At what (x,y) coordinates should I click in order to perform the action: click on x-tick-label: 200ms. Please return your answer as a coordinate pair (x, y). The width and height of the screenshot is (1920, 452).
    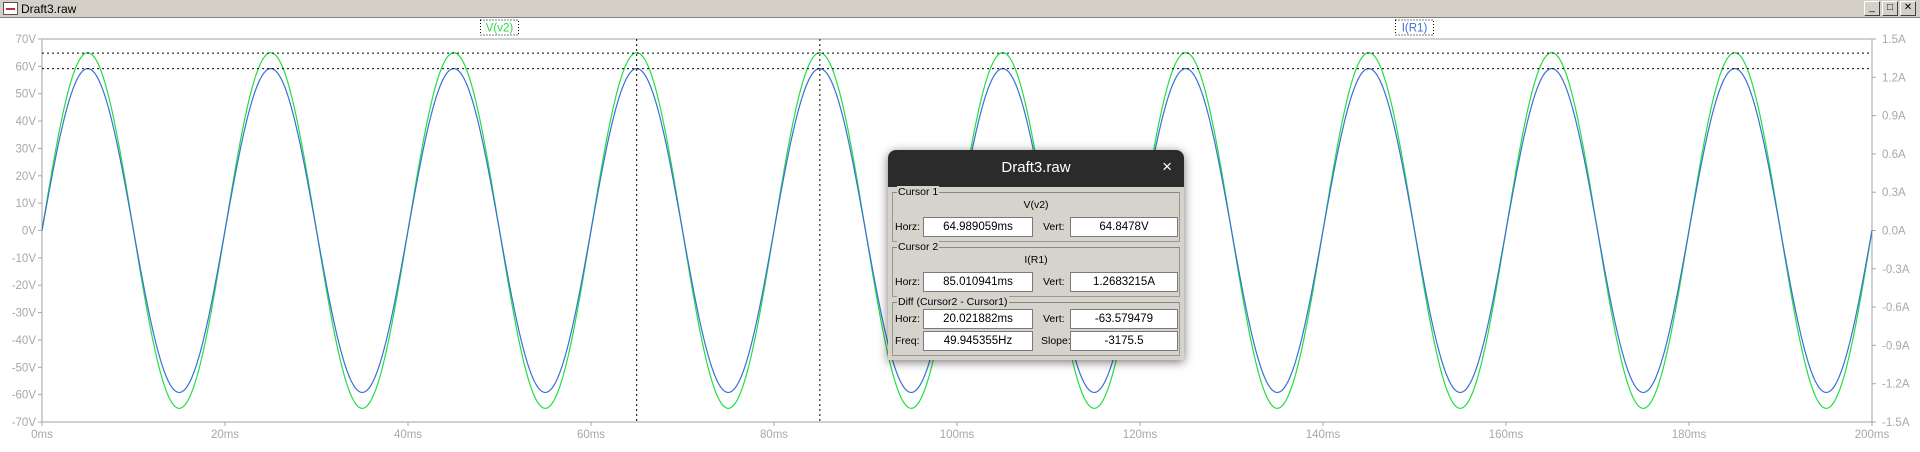
    Looking at the image, I should click on (1872, 435).